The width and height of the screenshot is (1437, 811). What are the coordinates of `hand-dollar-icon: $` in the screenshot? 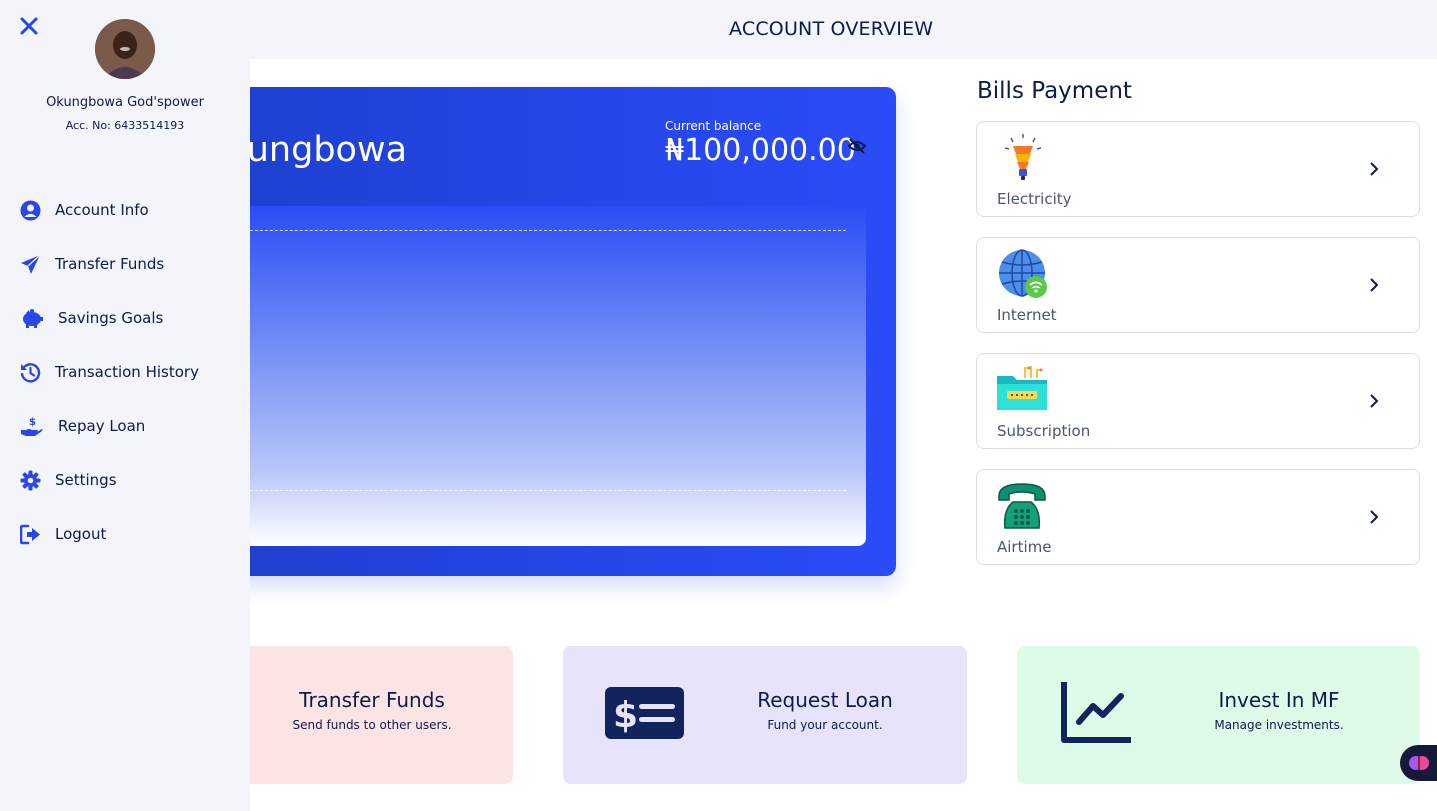 It's located at (32, 426).